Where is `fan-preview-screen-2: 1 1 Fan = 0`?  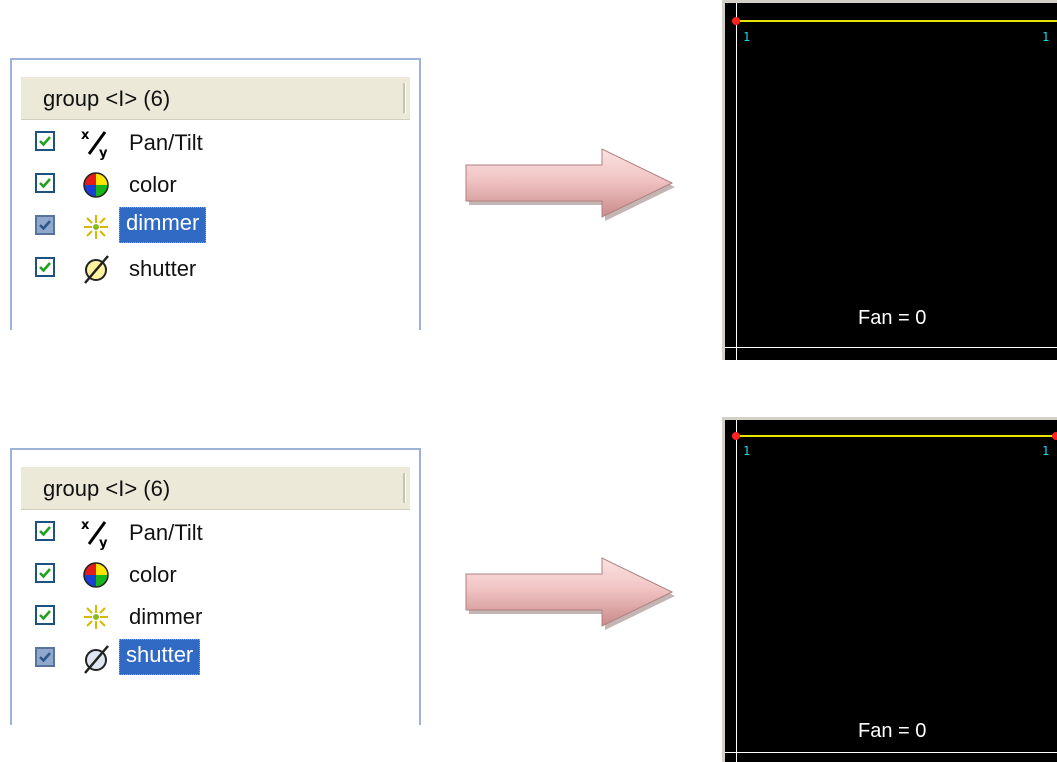
fan-preview-screen-2: 1 1 Fan = 0 is located at coordinates (889, 589).